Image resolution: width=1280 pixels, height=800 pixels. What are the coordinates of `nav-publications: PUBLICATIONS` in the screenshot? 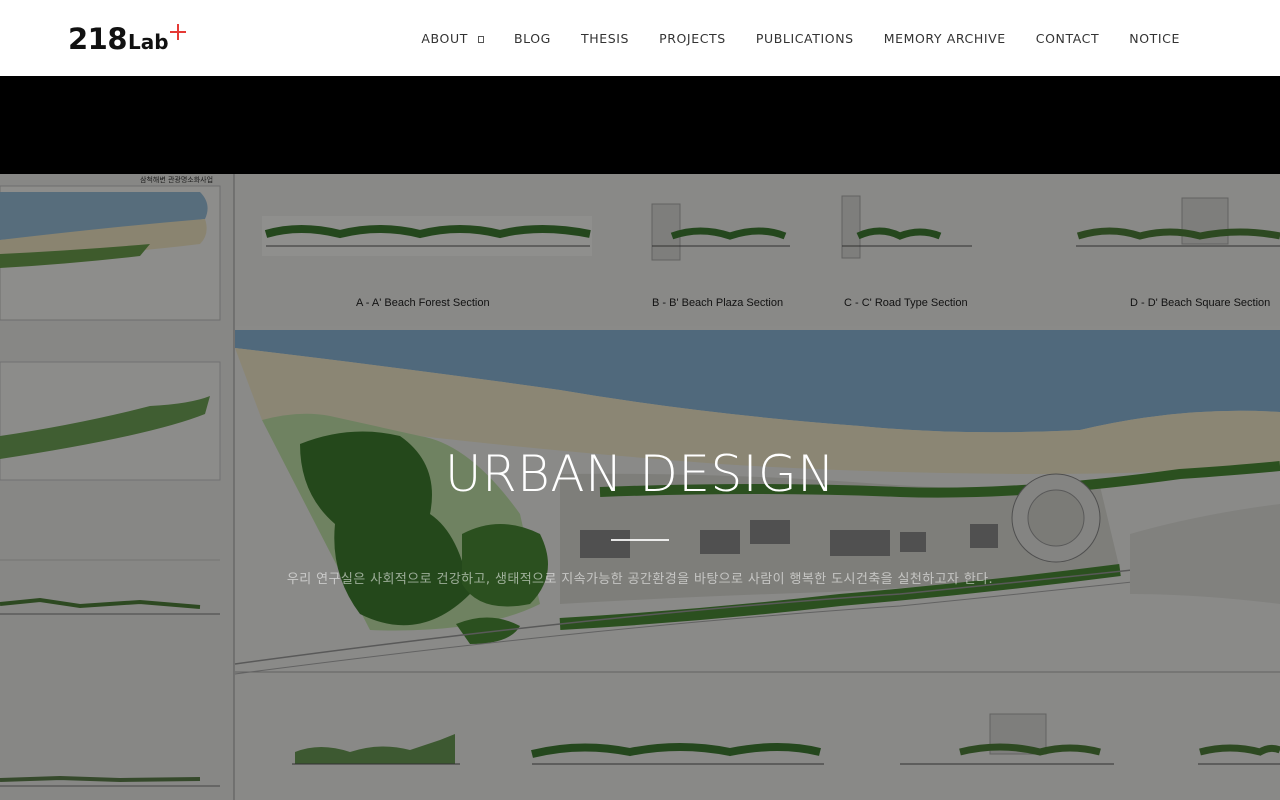 It's located at (805, 38).